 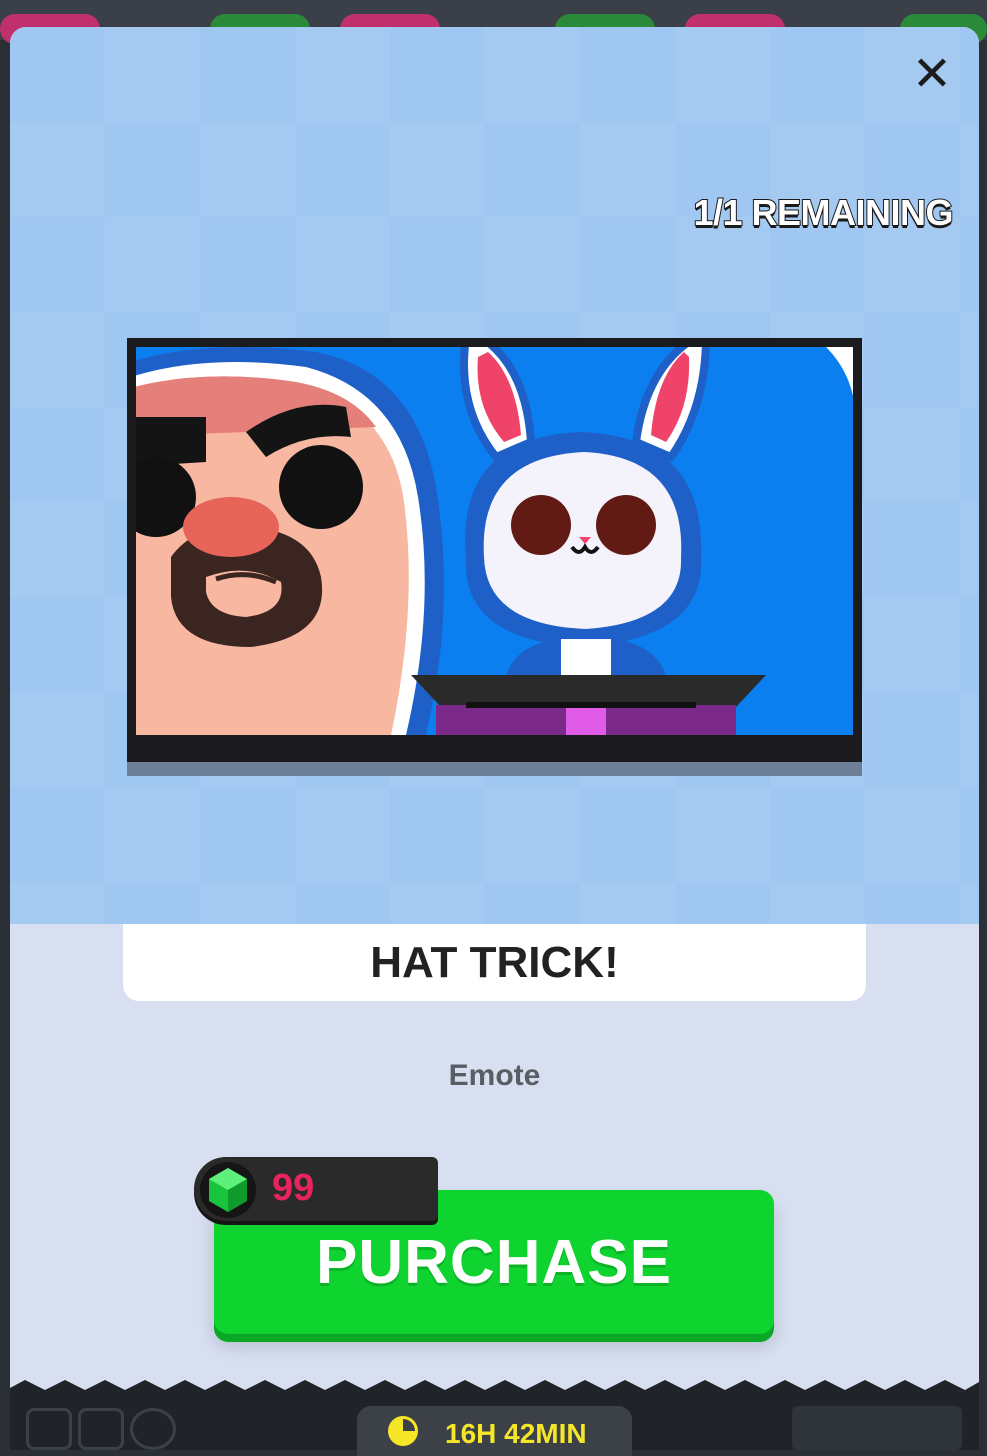 What do you see at coordinates (153, 1429) in the screenshot?
I see `emoji-icon` at bounding box center [153, 1429].